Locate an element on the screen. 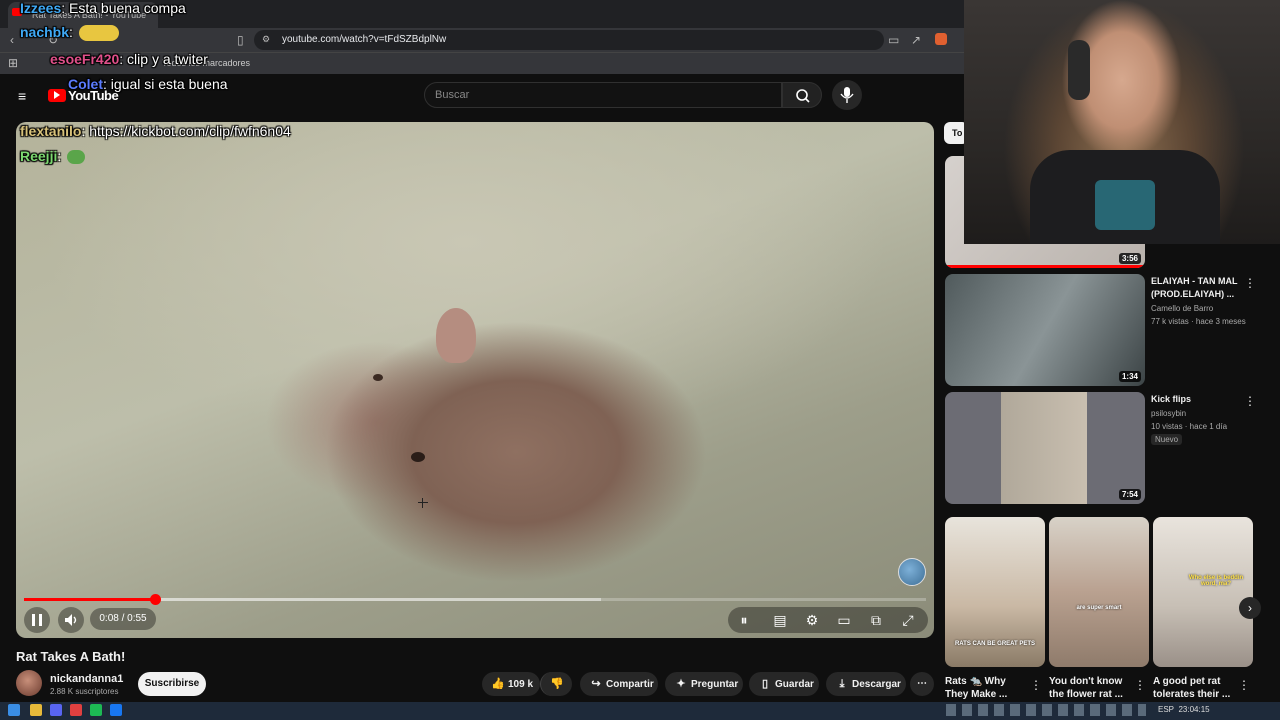 This screenshot has width=1280, height=720. chat-message: Izzees: Esta buena compa is located at coordinates (103, 8).